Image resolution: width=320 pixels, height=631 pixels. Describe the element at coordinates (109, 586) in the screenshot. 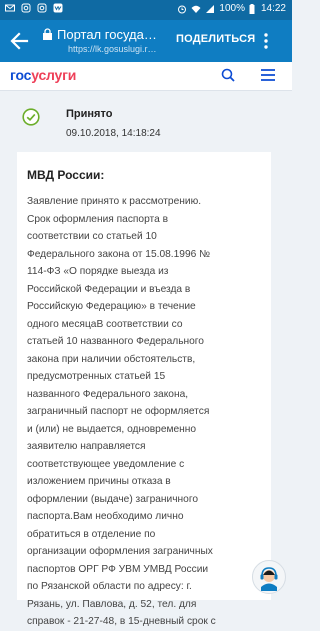

I see `message-line: по Рязанской области по адресу: г.` at that location.